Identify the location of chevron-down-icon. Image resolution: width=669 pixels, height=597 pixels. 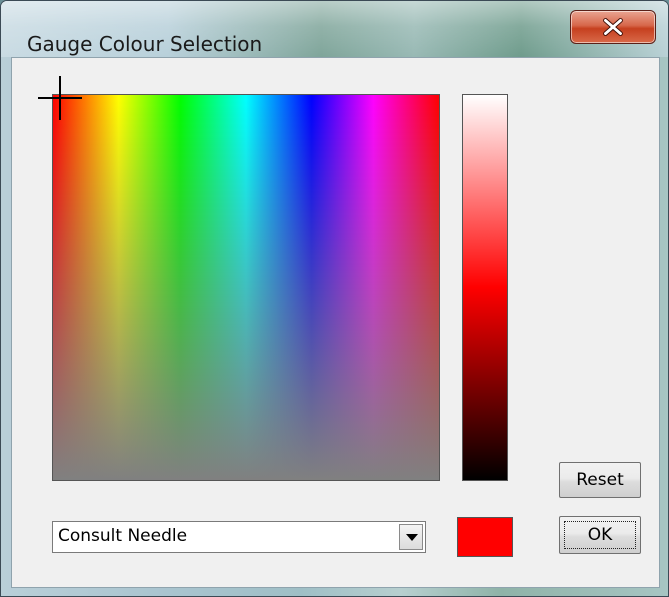
(412, 537).